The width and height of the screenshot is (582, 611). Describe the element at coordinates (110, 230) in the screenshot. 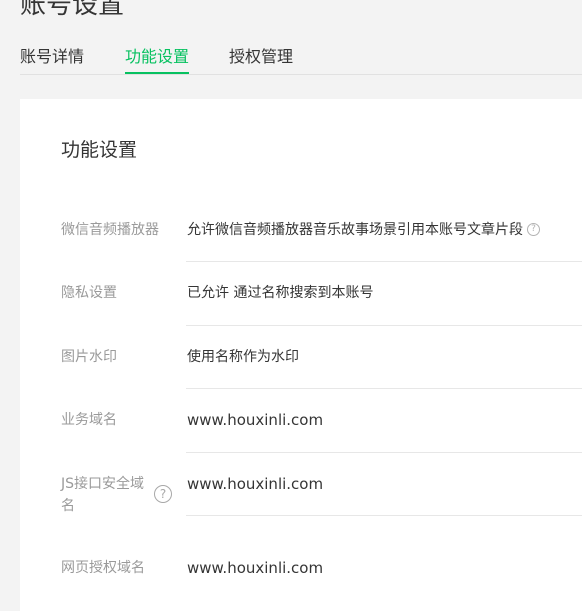

I see `audio-player-label: 微信音频播放器` at that location.